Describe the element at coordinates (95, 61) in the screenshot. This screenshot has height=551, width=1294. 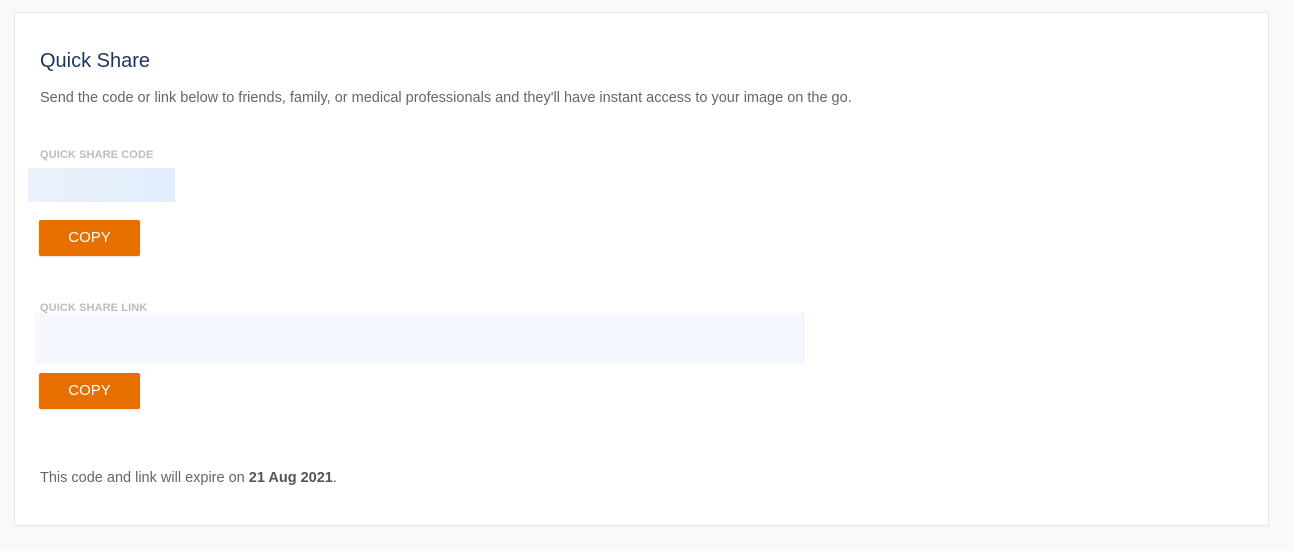
I see `page-title: Quick Share` at that location.